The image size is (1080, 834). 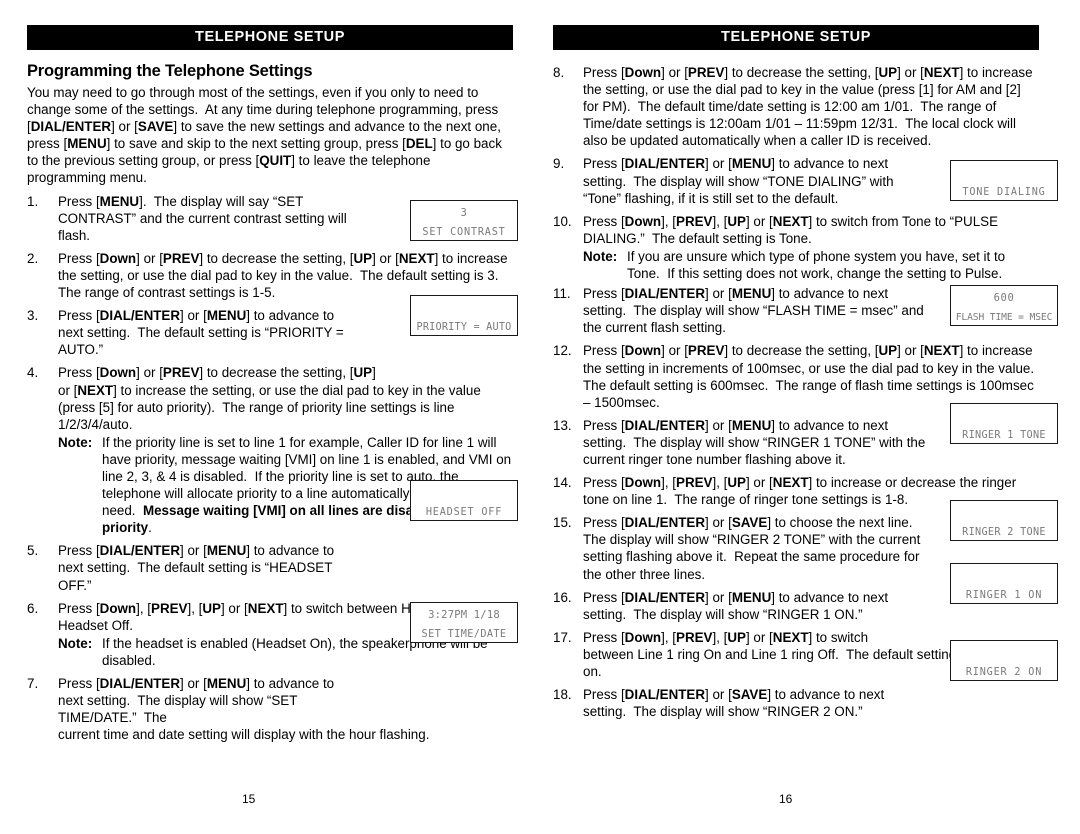 I want to click on step-number: 4., so click(x=33, y=373).